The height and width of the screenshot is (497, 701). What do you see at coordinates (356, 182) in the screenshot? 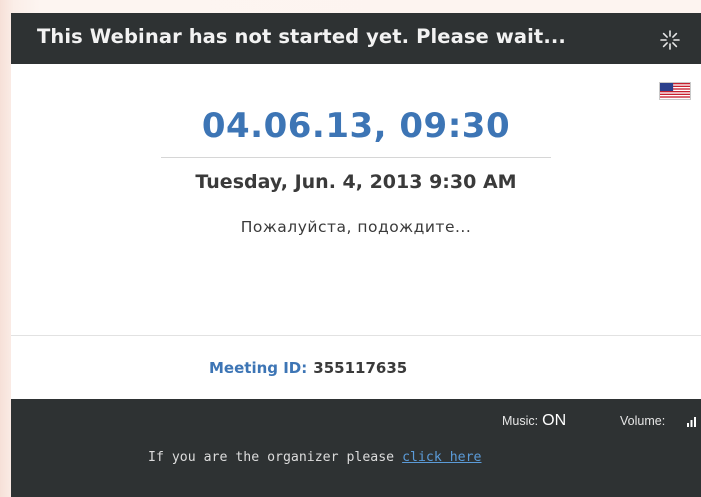
I see `start-date-long: Tuesday, Jun. 4, 2013 9:30 AM` at bounding box center [356, 182].